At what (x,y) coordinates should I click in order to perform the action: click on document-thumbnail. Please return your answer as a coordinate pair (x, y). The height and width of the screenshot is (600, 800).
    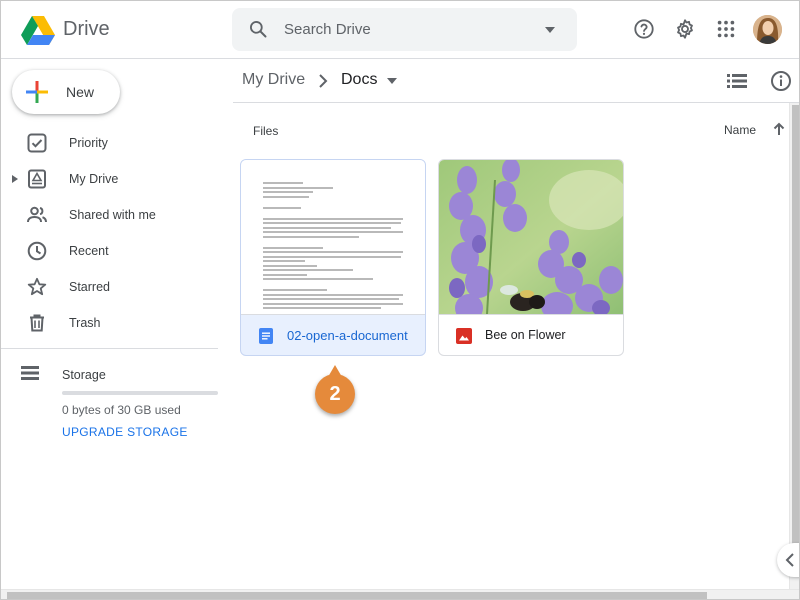
    Looking at the image, I should click on (333, 237).